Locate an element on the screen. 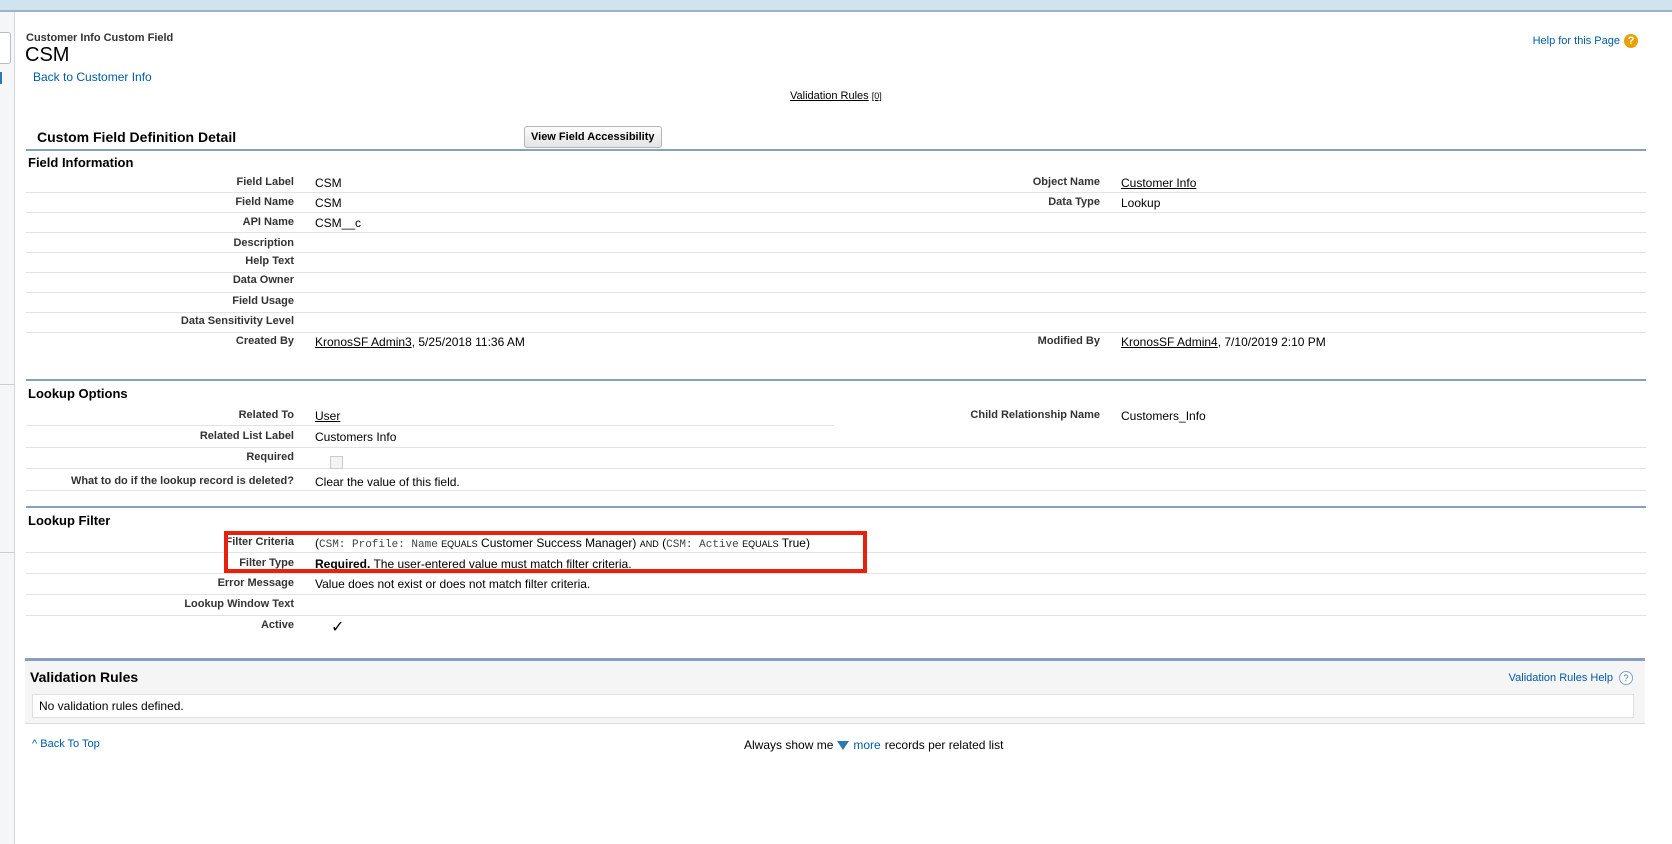 The width and height of the screenshot is (1672, 844). detail-section-title: Custom Field Definition Detail is located at coordinates (137, 137).